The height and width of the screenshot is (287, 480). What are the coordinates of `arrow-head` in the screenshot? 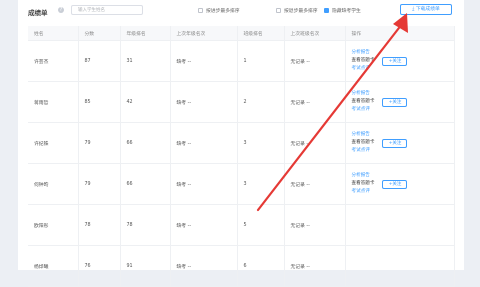 It's located at (400, 23).